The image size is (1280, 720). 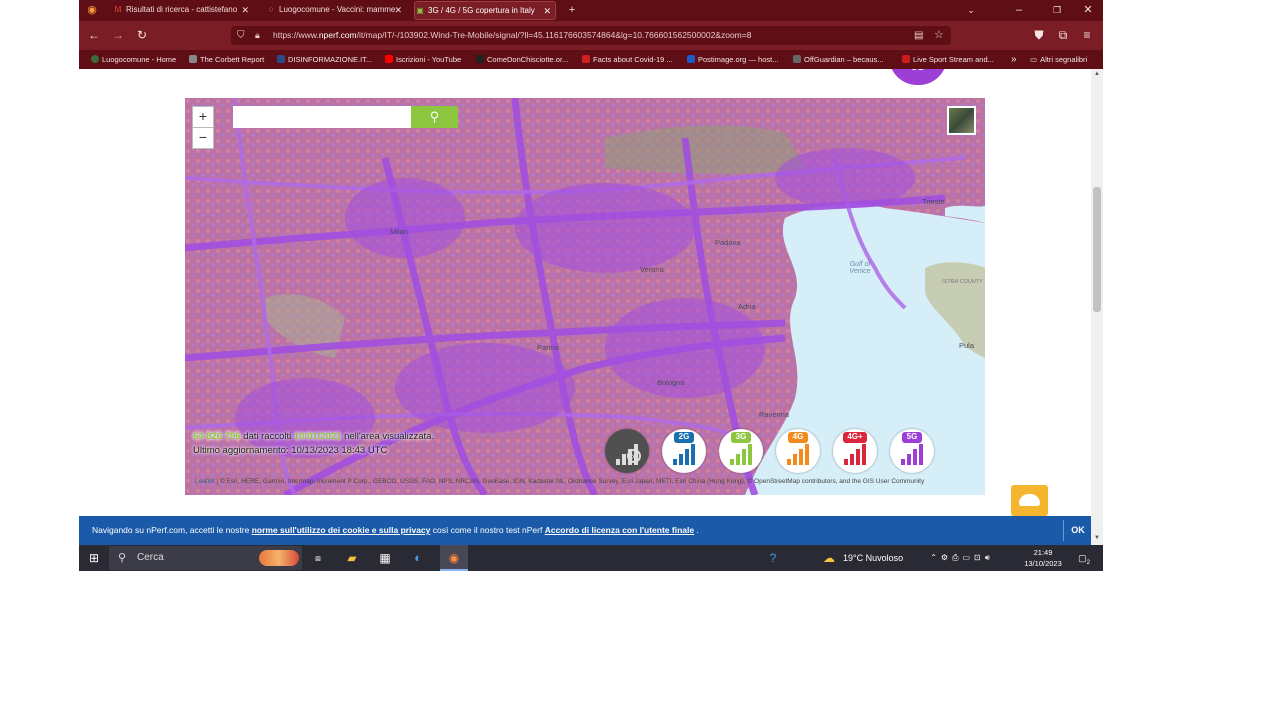 I want to click on map-search-button: ⚲, so click(x=434, y=117).